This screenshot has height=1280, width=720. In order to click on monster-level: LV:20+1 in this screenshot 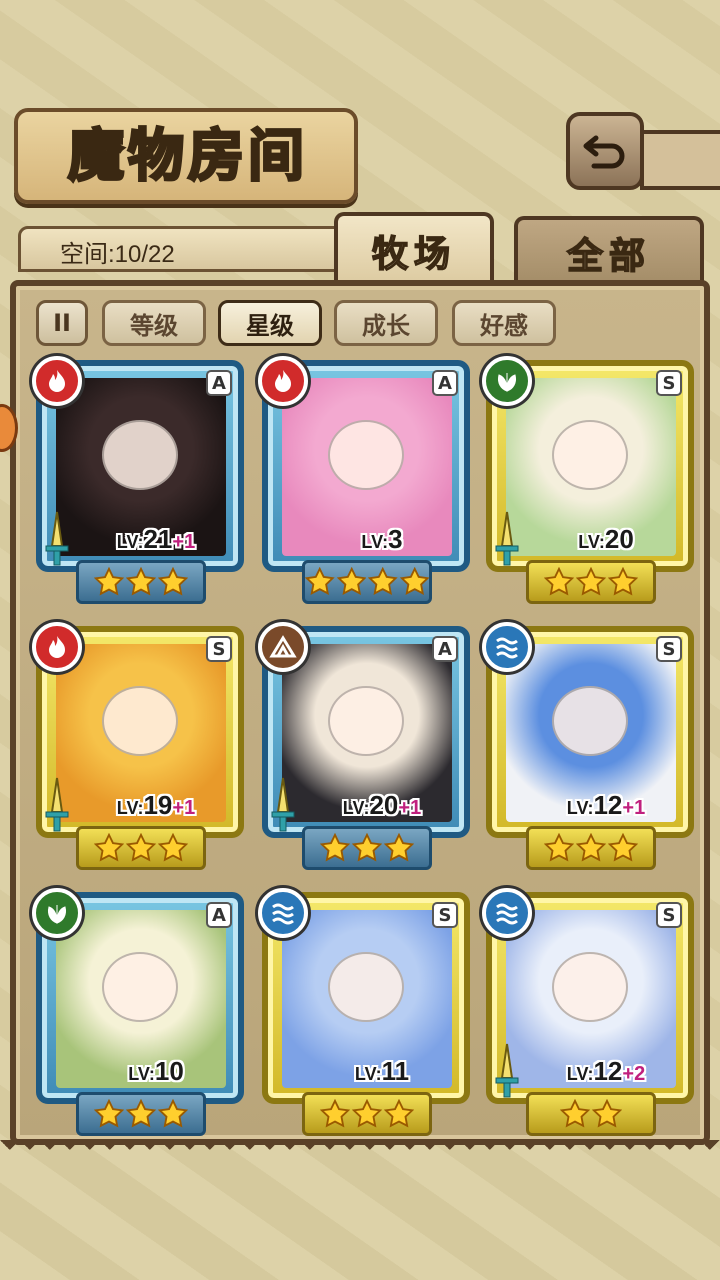, I will do `click(382, 805)`.